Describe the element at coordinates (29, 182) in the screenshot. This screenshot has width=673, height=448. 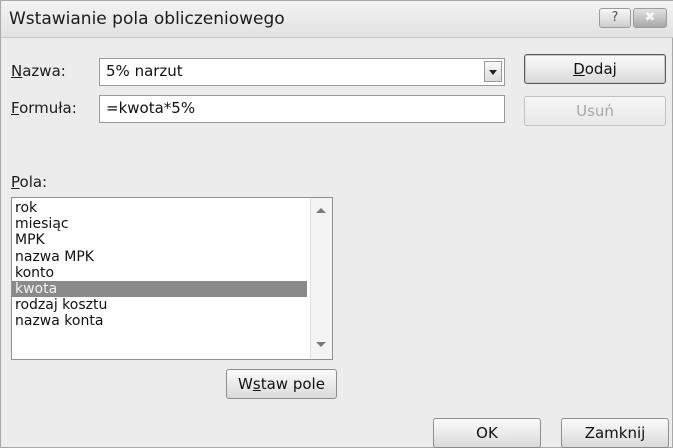
I see `fields-label: Pola:` at that location.